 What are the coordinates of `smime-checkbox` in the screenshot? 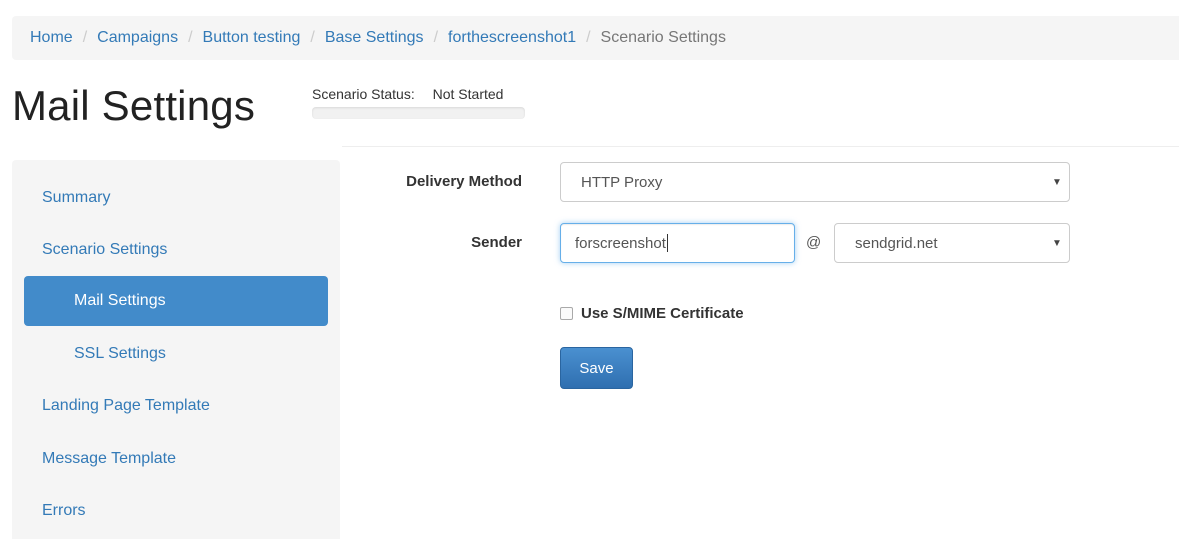 It's located at (566, 313).